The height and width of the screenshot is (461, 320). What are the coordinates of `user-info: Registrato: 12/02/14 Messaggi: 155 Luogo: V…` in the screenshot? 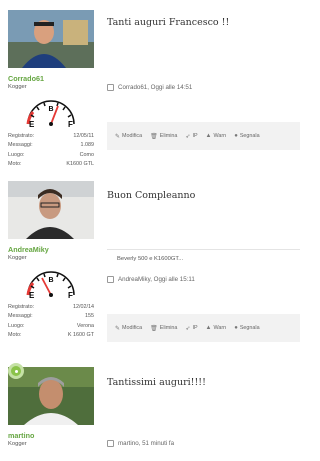 It's located at (51, 321).